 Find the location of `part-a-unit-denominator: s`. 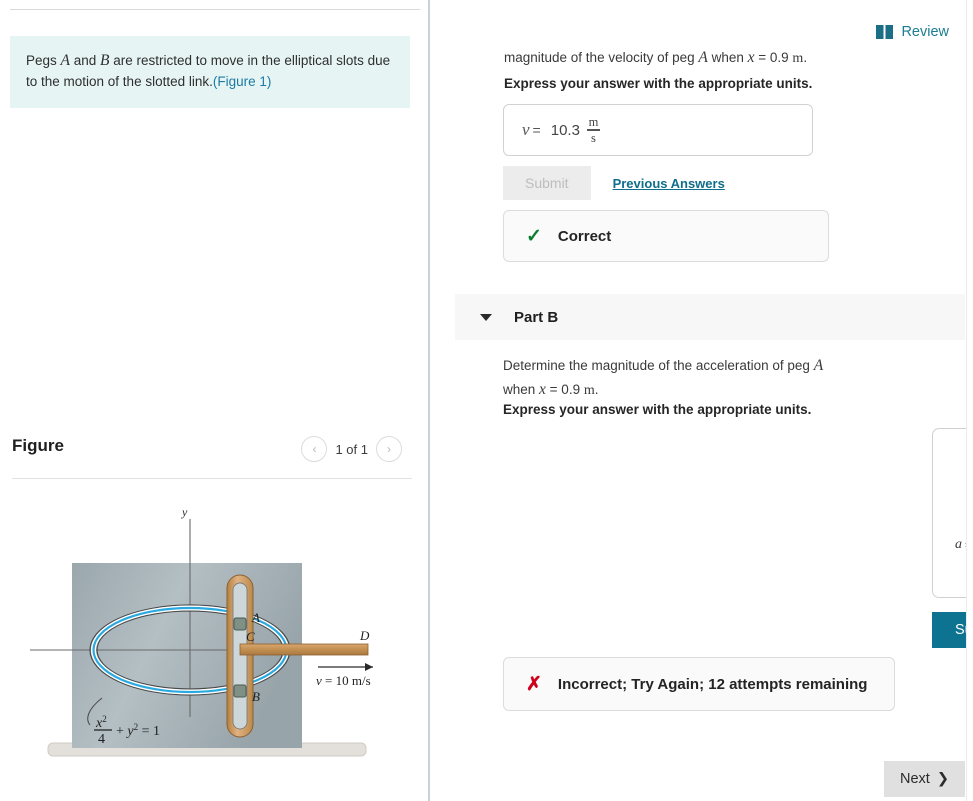

part-a-unit-denominator: s is located at coordinates (593, 137).